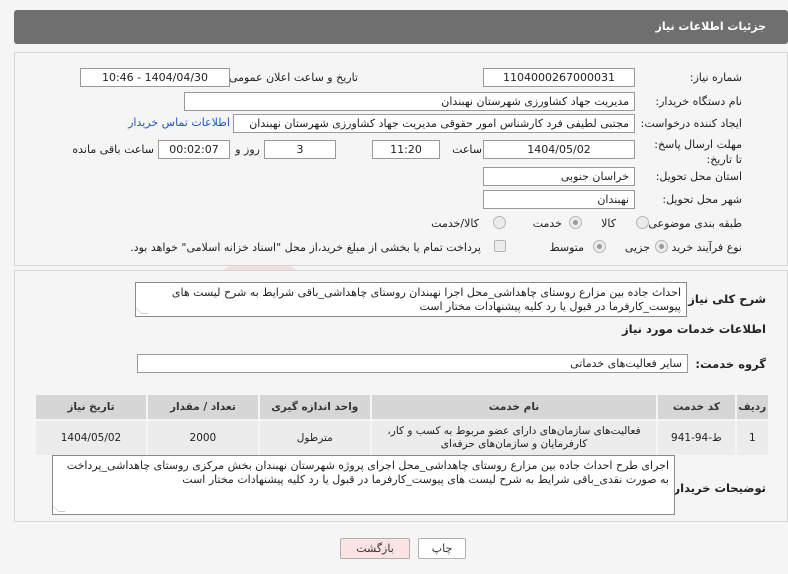 This screenshot has height=574, width=788. Describe the element at coordinates (202, 438) in the screenshot. I see `cell-quantity: 2000` at that location.